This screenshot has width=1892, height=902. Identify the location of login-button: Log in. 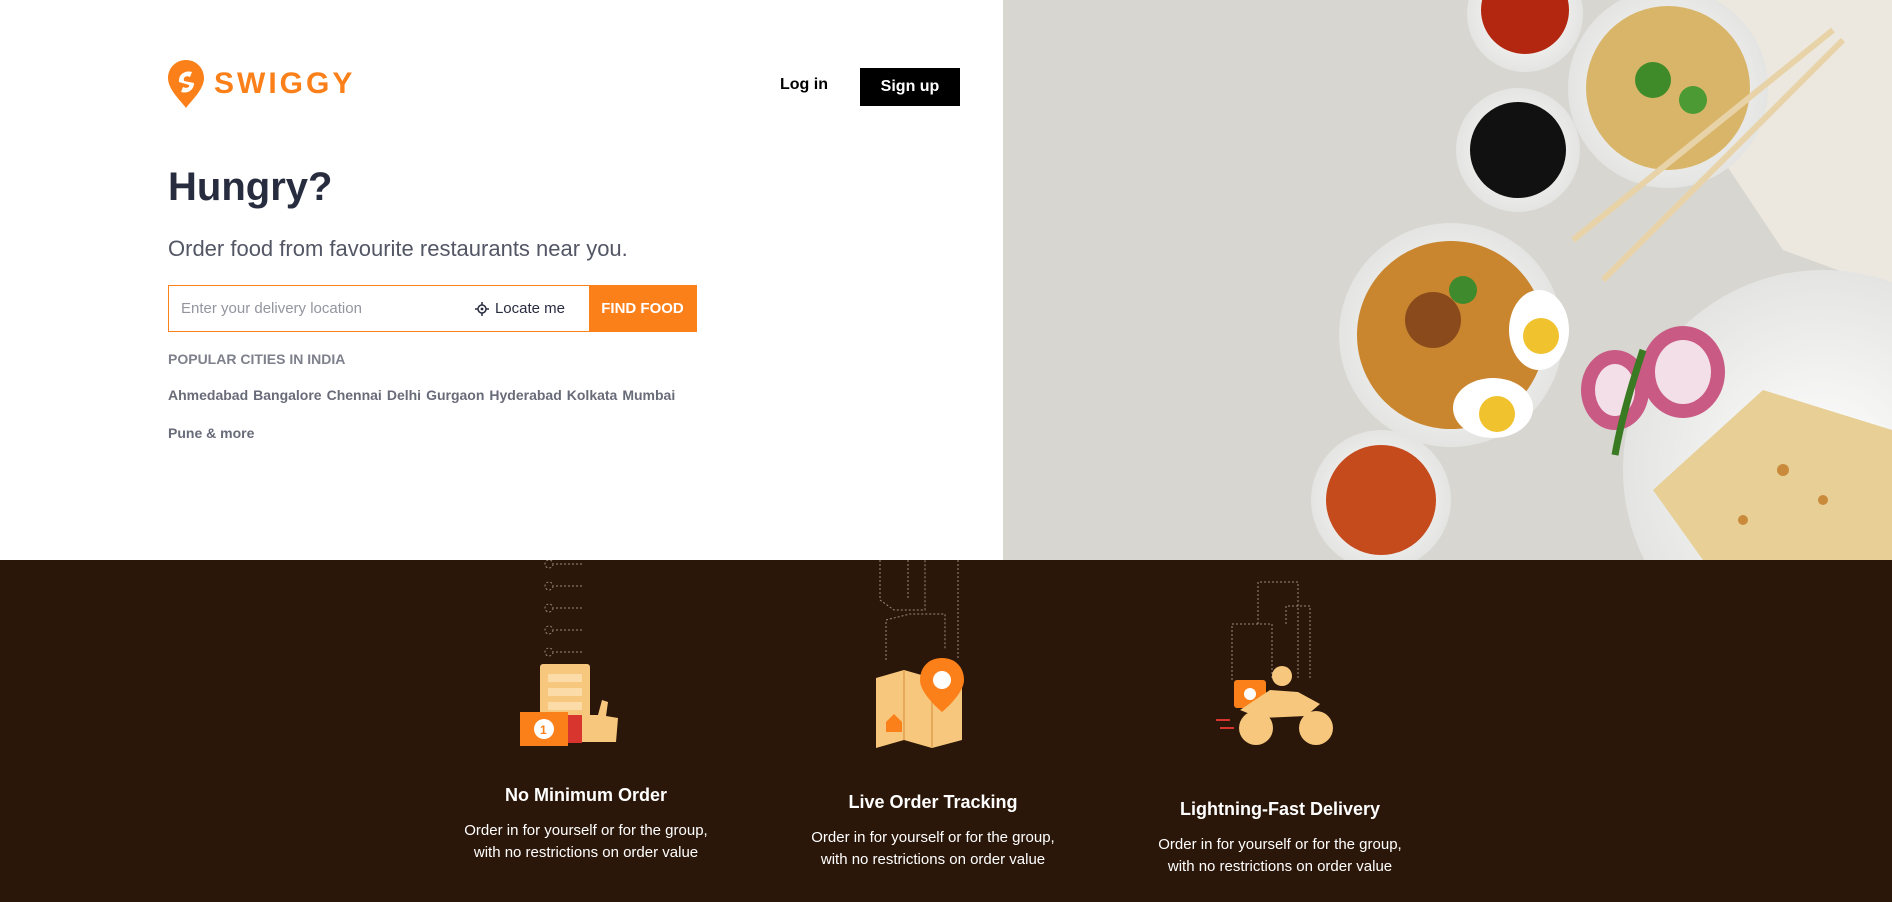
(804, 85).